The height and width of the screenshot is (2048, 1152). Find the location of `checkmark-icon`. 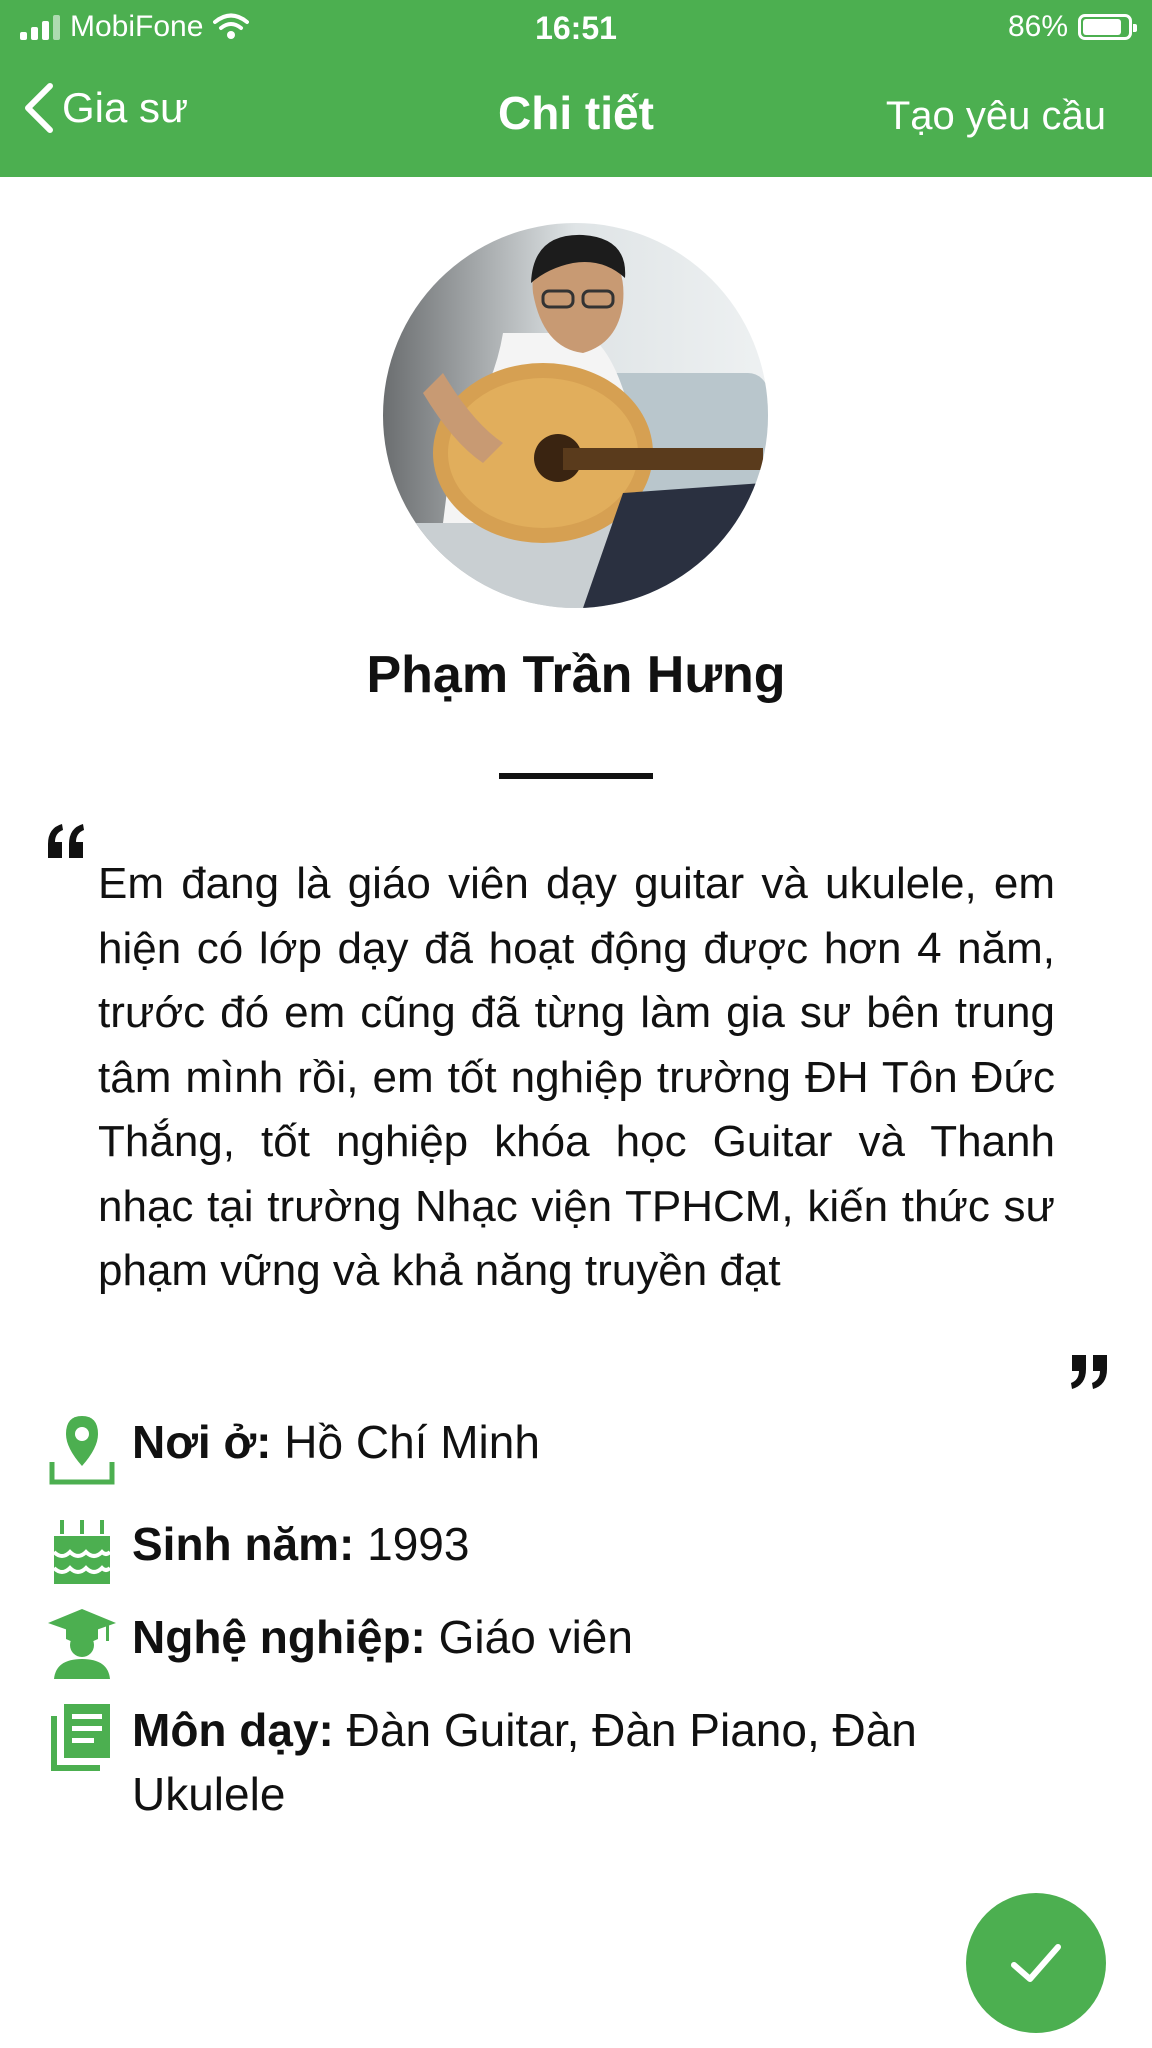

checkmark-icon is located at coordinates (1036, 1963).